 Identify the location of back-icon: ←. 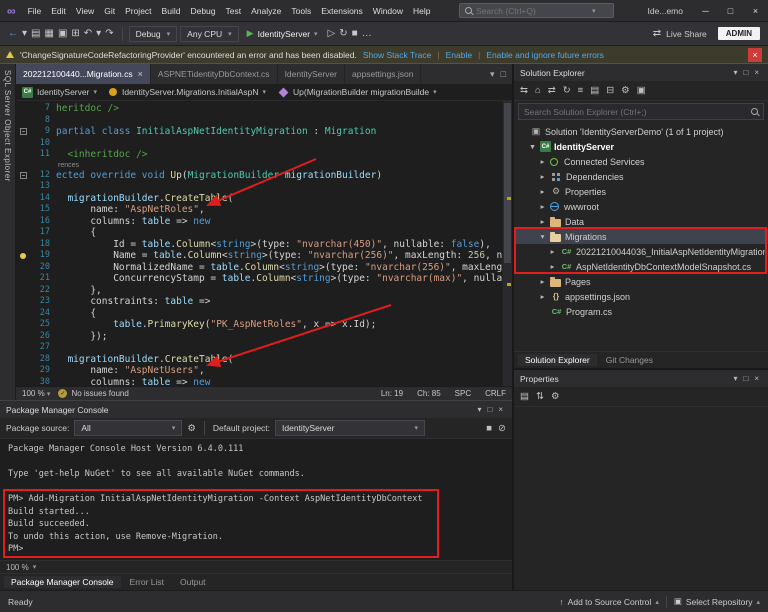
(13, 33).